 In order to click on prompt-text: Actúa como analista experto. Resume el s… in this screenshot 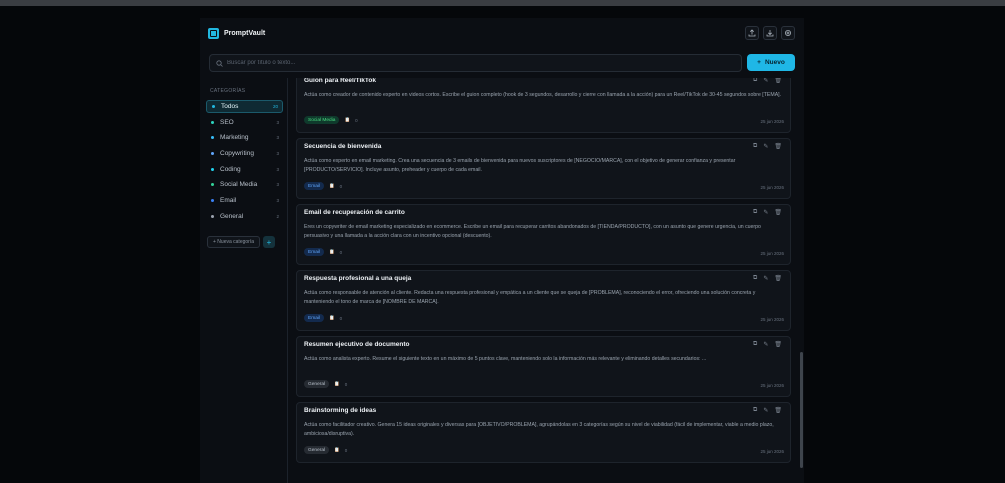, I will do `click(505, 359)`.